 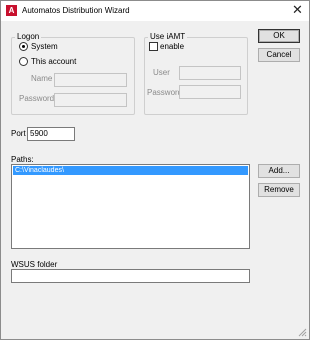 What do you see at coordinates (302, 332) in the screenshot?
I see `resize-grip-icon` at bounding box center [302, 332].